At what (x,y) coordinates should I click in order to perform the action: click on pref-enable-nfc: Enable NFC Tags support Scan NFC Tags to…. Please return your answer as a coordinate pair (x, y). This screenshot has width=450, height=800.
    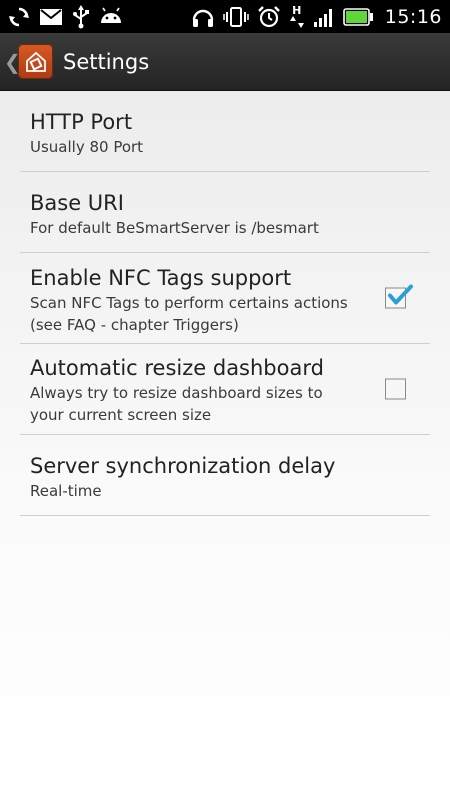
    Looking at the image, I should click on (225, 298).